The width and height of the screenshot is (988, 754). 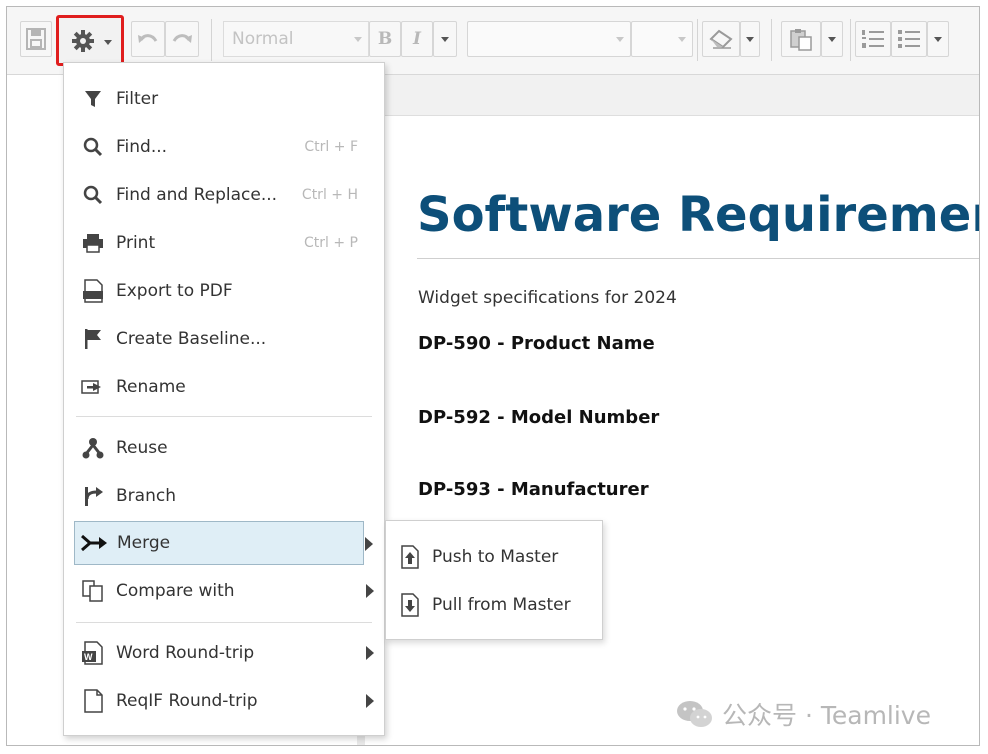 I want to click on undo-button, so click(x=148, y=39).